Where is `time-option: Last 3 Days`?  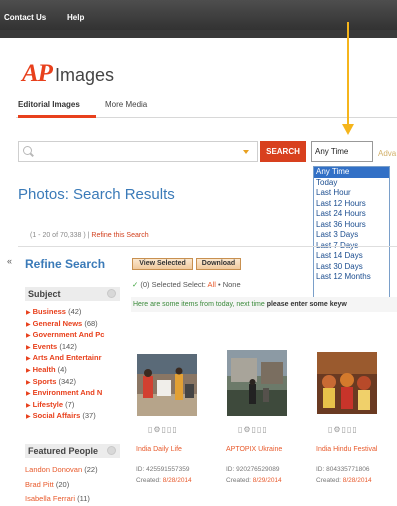 time-option: Last 3 Days is located at coordinates (351, 235).